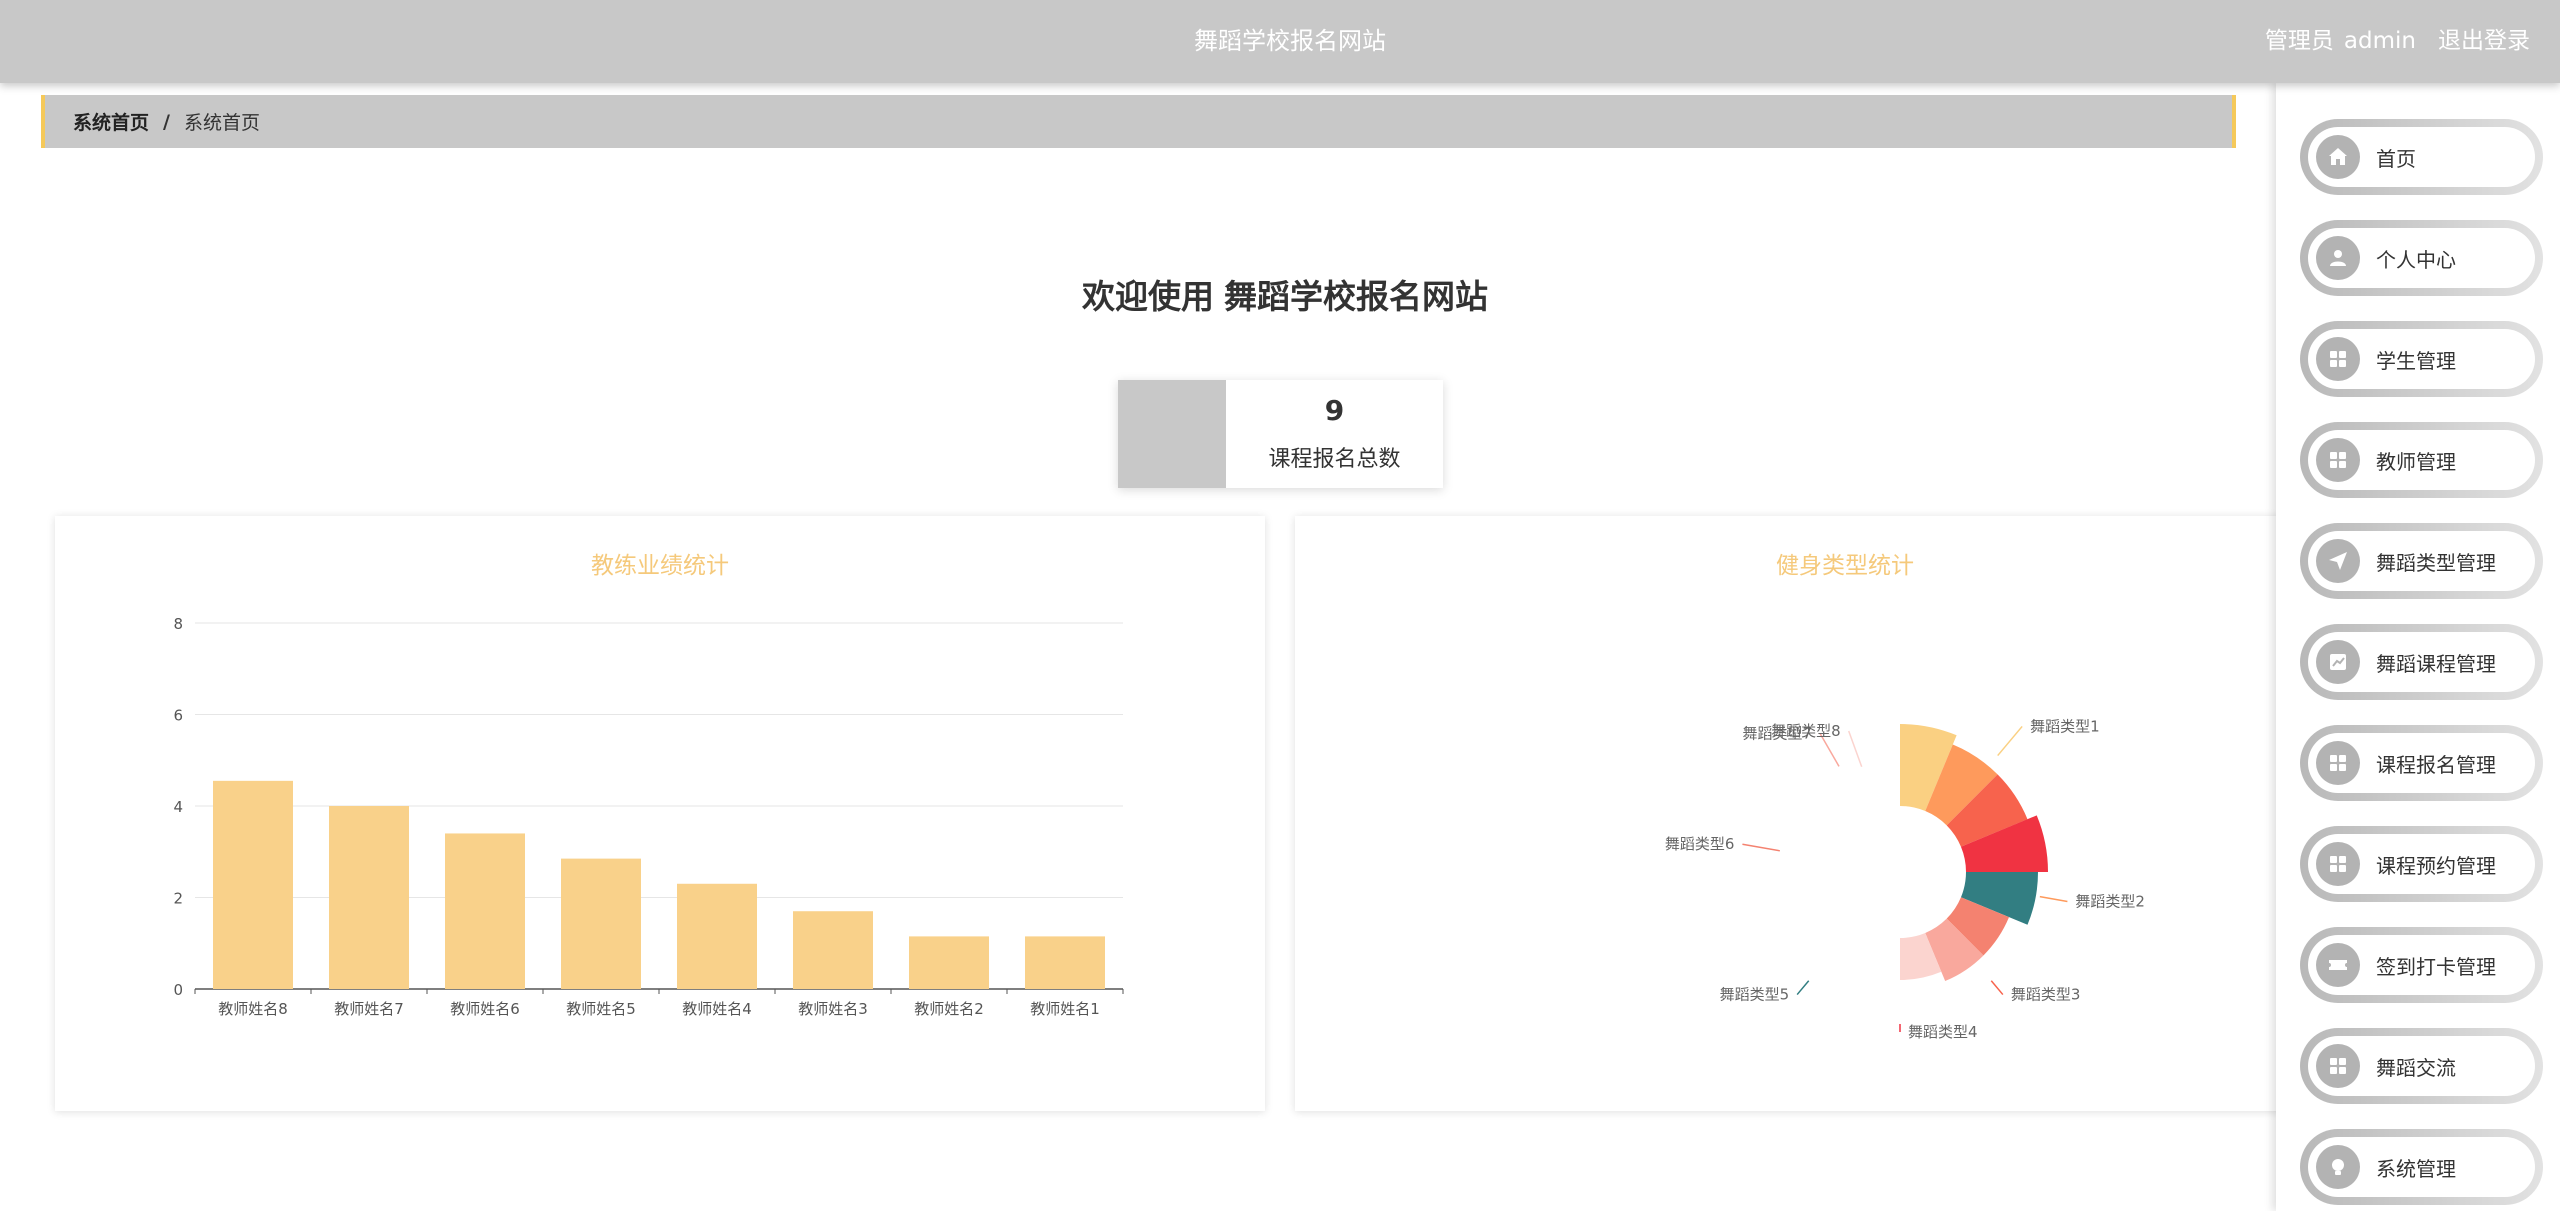 This screenshot has height=1211, width=2560. I want to click on x-tick-label: 教师姓名7, so click(369, 1009).